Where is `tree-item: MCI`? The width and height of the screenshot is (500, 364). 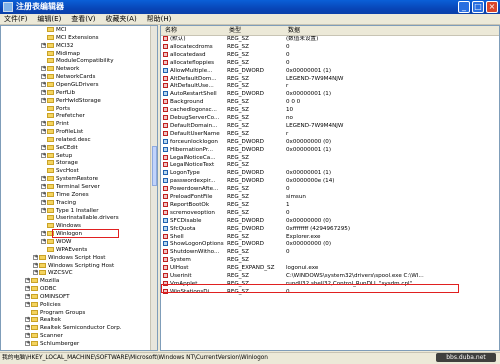
tree-item: MCI is located at coordinates (53, 30).